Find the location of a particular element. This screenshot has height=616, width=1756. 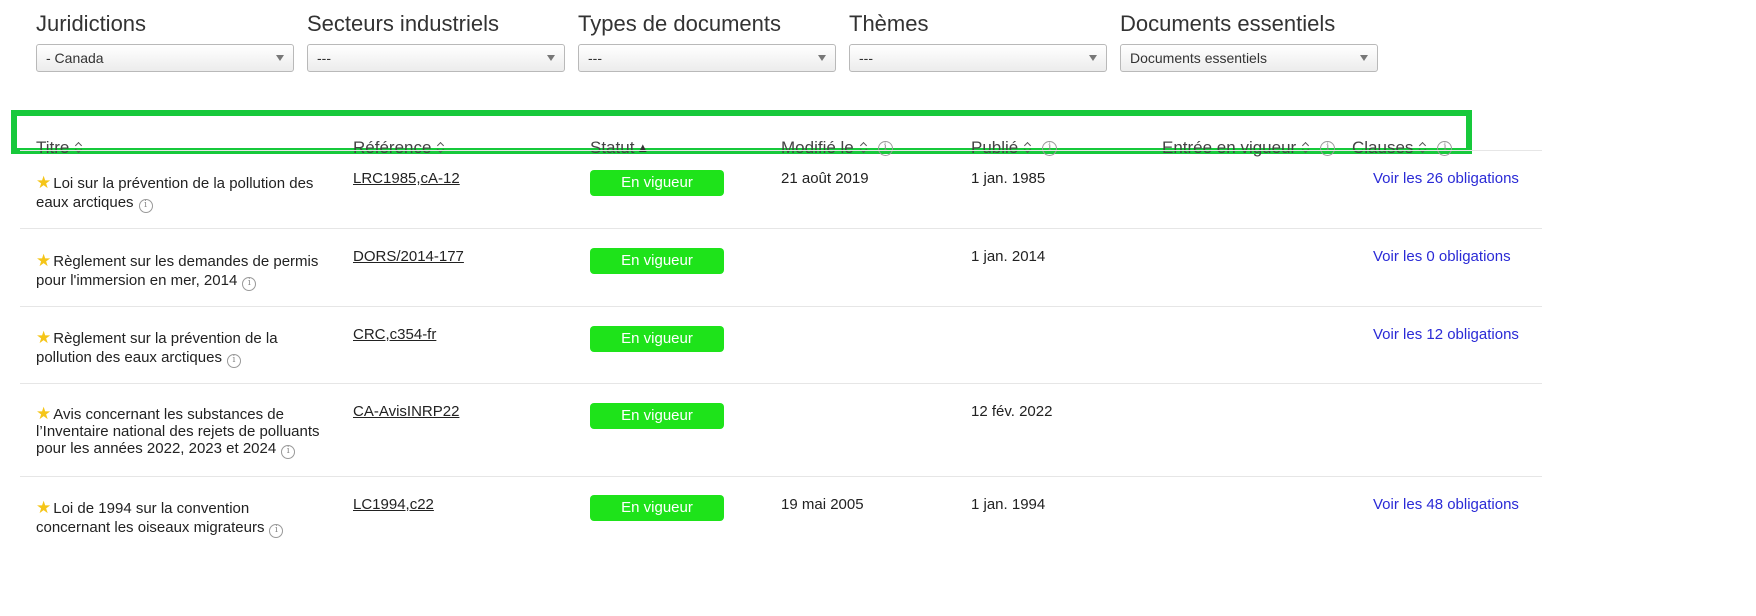

column-label: Titre is located at coordinates (53, 147).